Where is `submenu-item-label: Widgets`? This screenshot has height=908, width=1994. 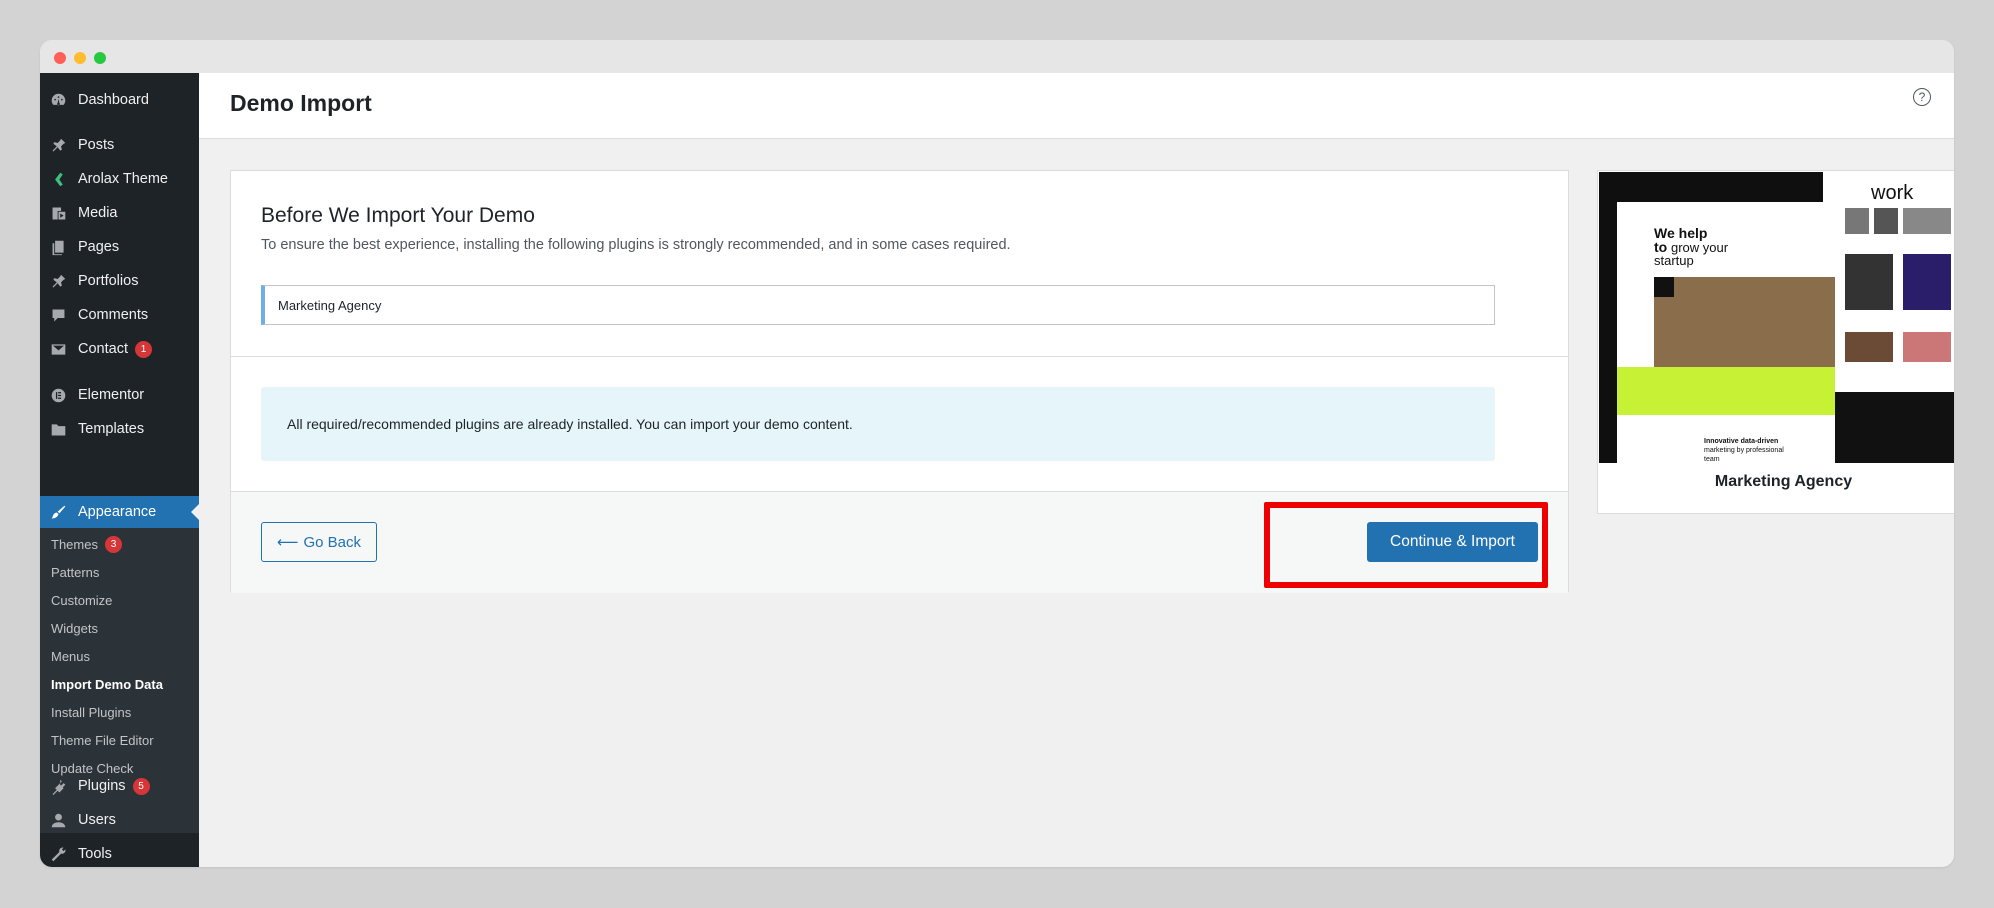 submenu-item-label: Widgets is located at coordinates (74, 628).